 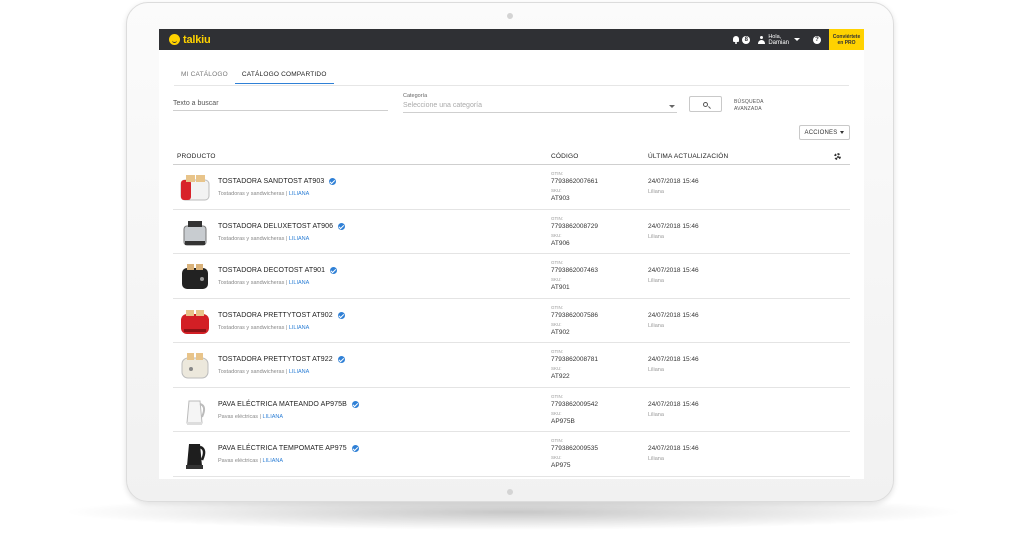 I want to click on product-name: TOSTADORA PRETTYTOST AT902, so click(x=281, y=315).